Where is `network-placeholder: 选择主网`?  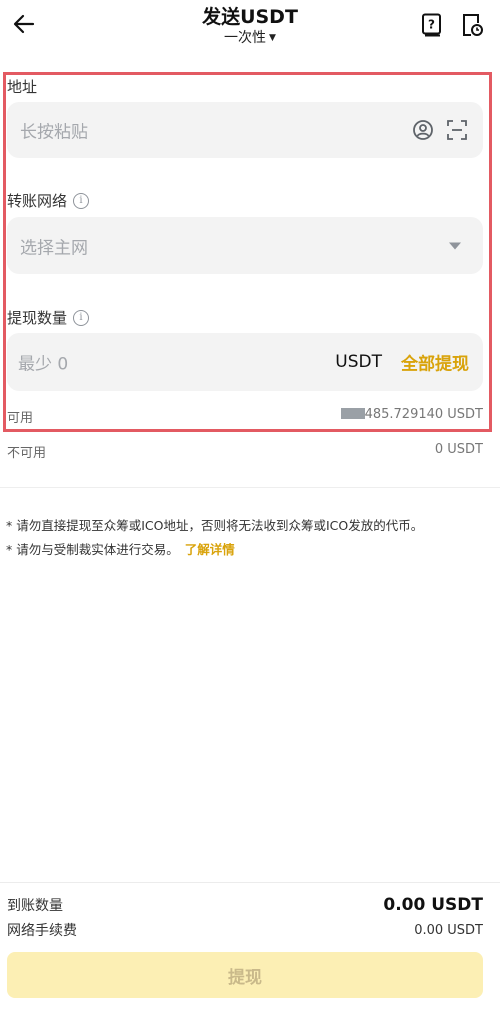
network-placeholder: 选择主网 is located at coordinates (54, 248).